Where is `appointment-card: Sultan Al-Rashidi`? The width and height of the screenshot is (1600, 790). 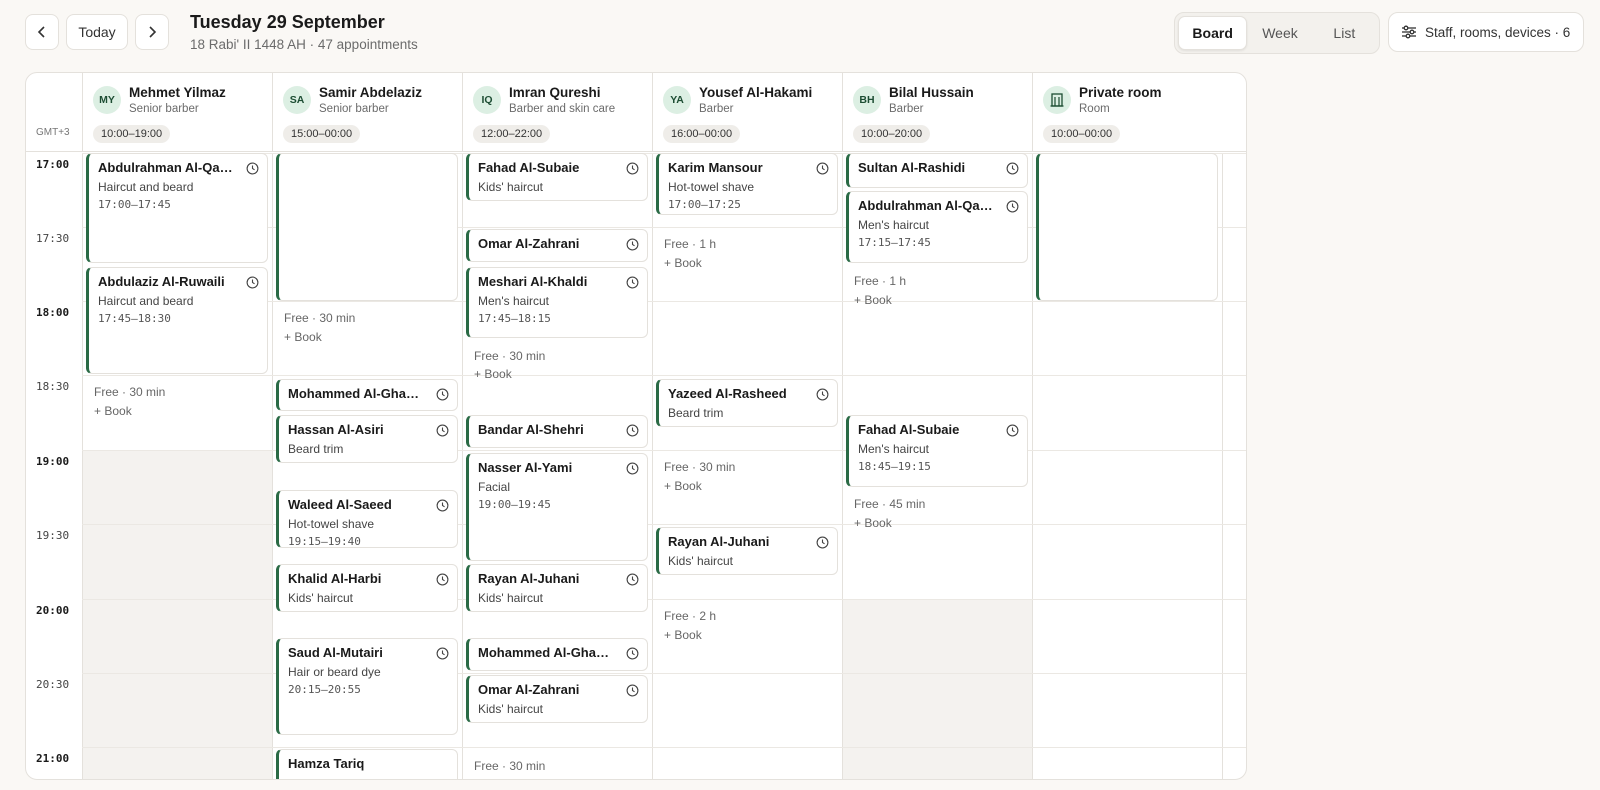 appointment-card: Sultan Al-Rashidi is located at coordinates (937, 170).